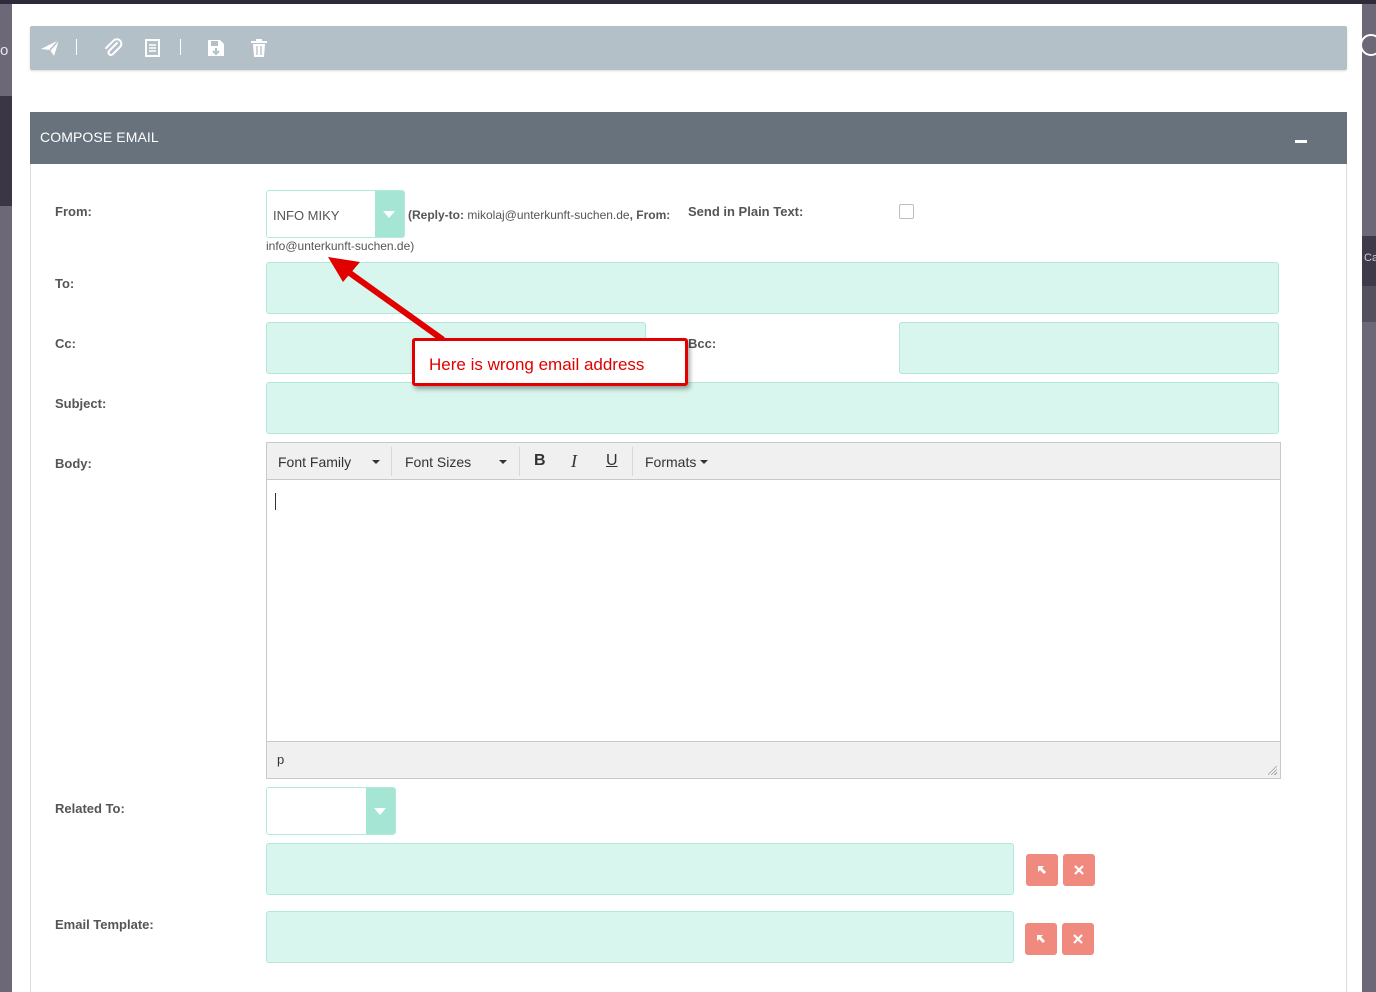 The width and height of the screenshot is (1376, 992). Describe the element at coordinates (153, 48) in the screenshot. I see `document-icon` at that location.